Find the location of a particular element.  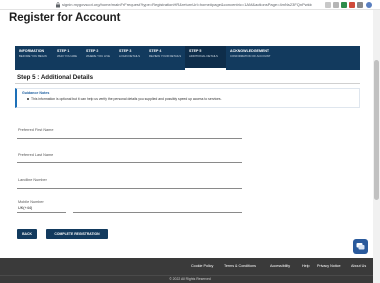

step-acknowledgement: ACKNOWLEDGEMENT CONFIRMATION OF ACCOUNT is located at coordinates (293, 58).